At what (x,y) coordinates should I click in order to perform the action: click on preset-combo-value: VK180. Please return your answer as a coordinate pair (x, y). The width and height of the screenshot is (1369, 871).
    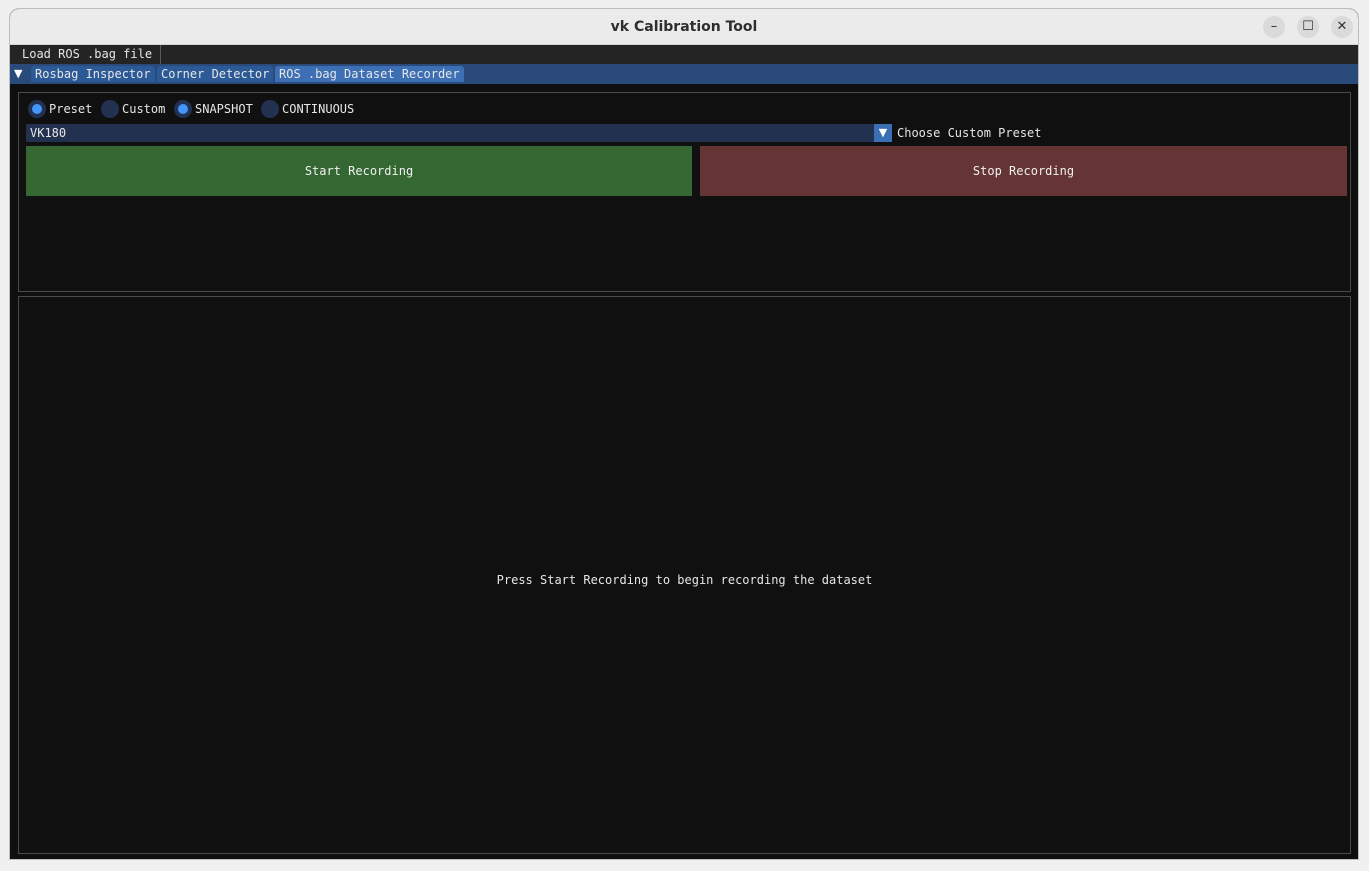
    Looking at the image, I should click on (48, 133).